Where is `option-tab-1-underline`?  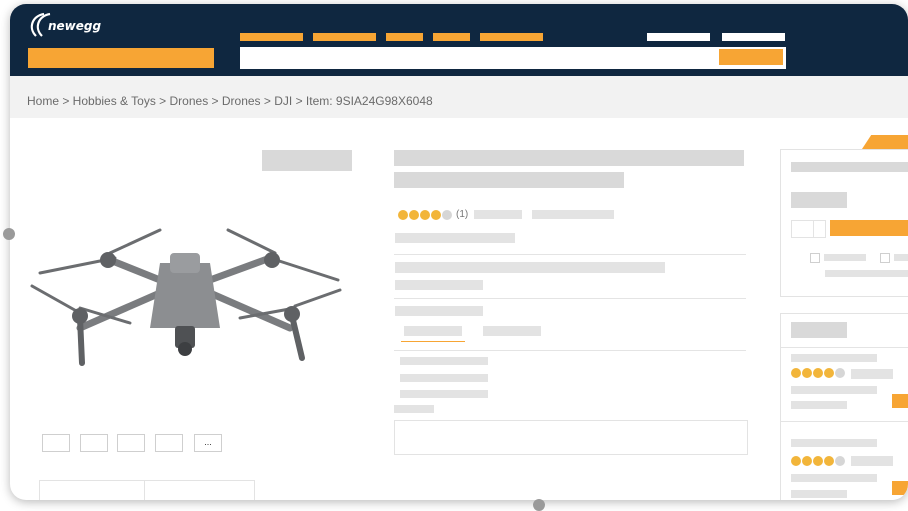 option-tab-1-underline is located at coordinates (433, 341).